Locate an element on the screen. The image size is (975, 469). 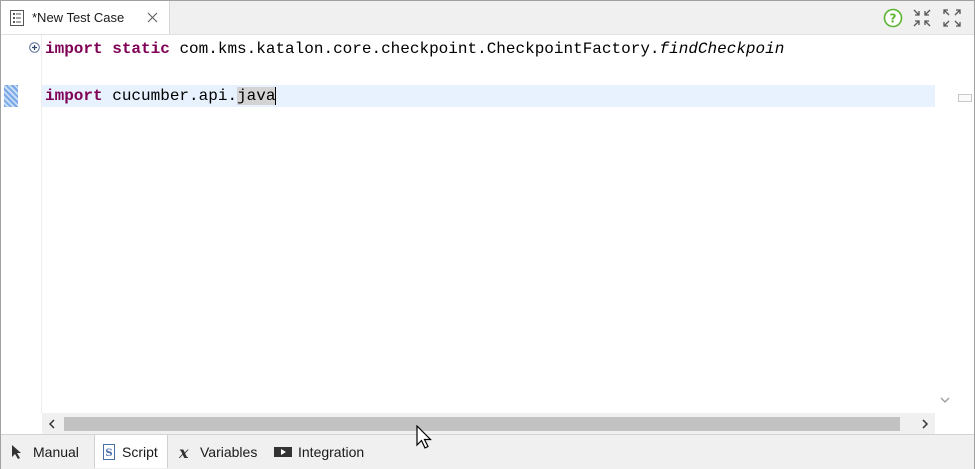
tab-integration: Integration is located at coordinates (318, 451).